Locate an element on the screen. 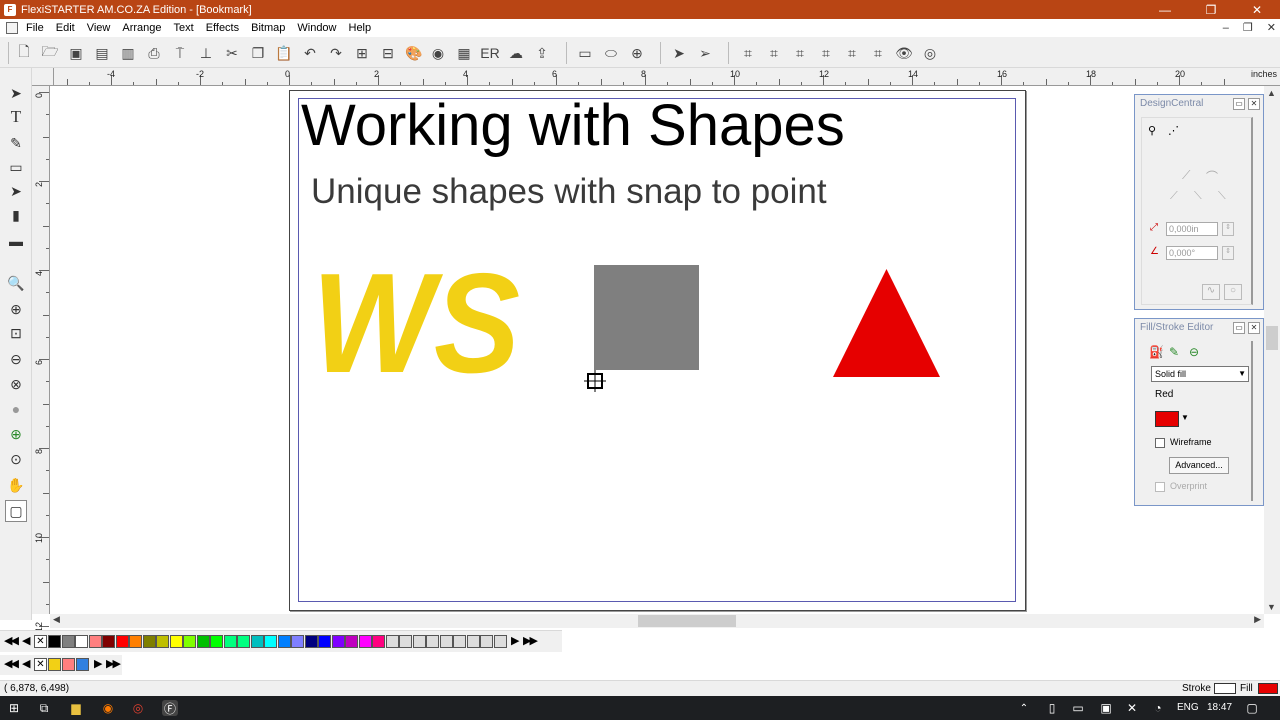  import-icon: ▥ is located at coordinates (128, 53).